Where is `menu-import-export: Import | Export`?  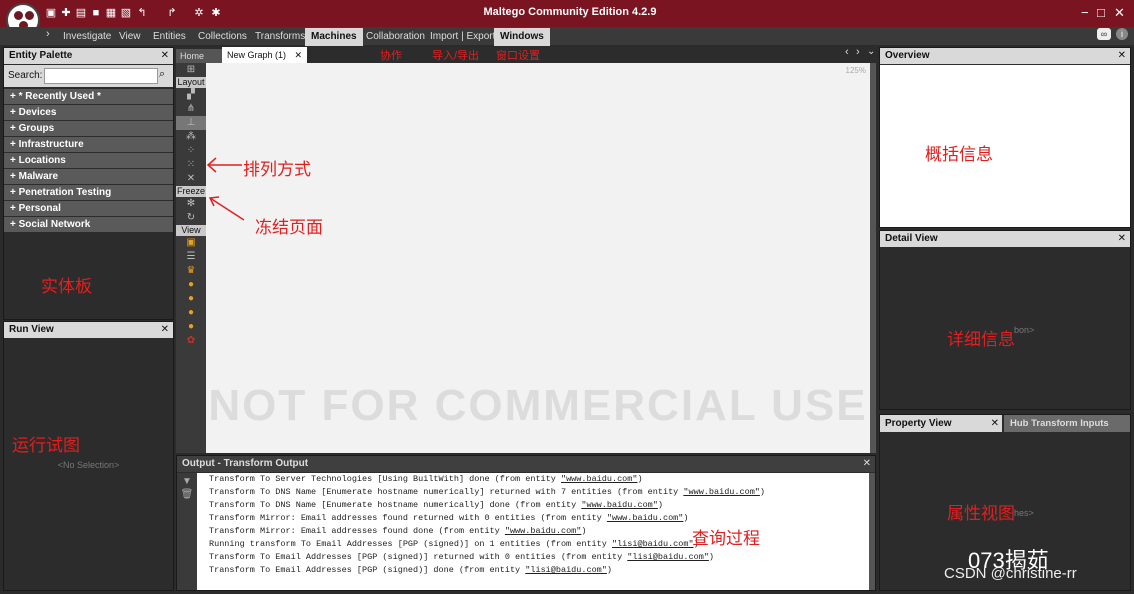 menu-import-export: Import | Export is located at coordinates (462, 37).